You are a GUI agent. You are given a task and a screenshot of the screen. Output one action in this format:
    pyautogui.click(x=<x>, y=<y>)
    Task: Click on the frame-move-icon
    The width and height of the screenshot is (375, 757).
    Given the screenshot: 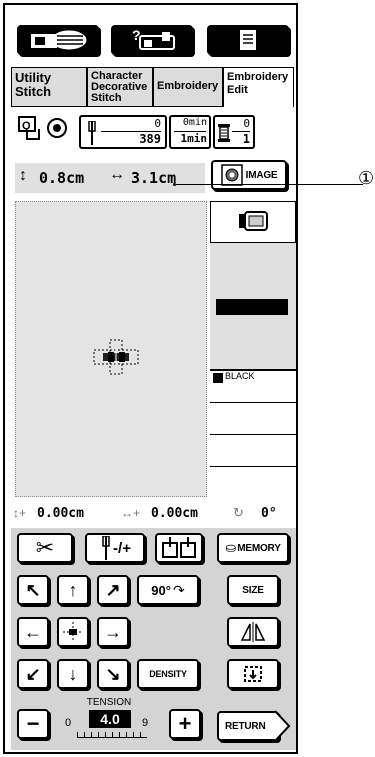 What is the action you would take?
    pyautogui.click(x=179, y=547)
    